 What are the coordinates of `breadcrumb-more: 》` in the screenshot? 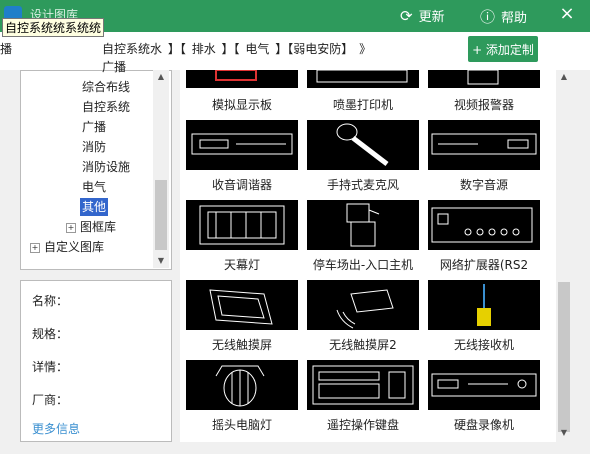 It's located at (365, 49).